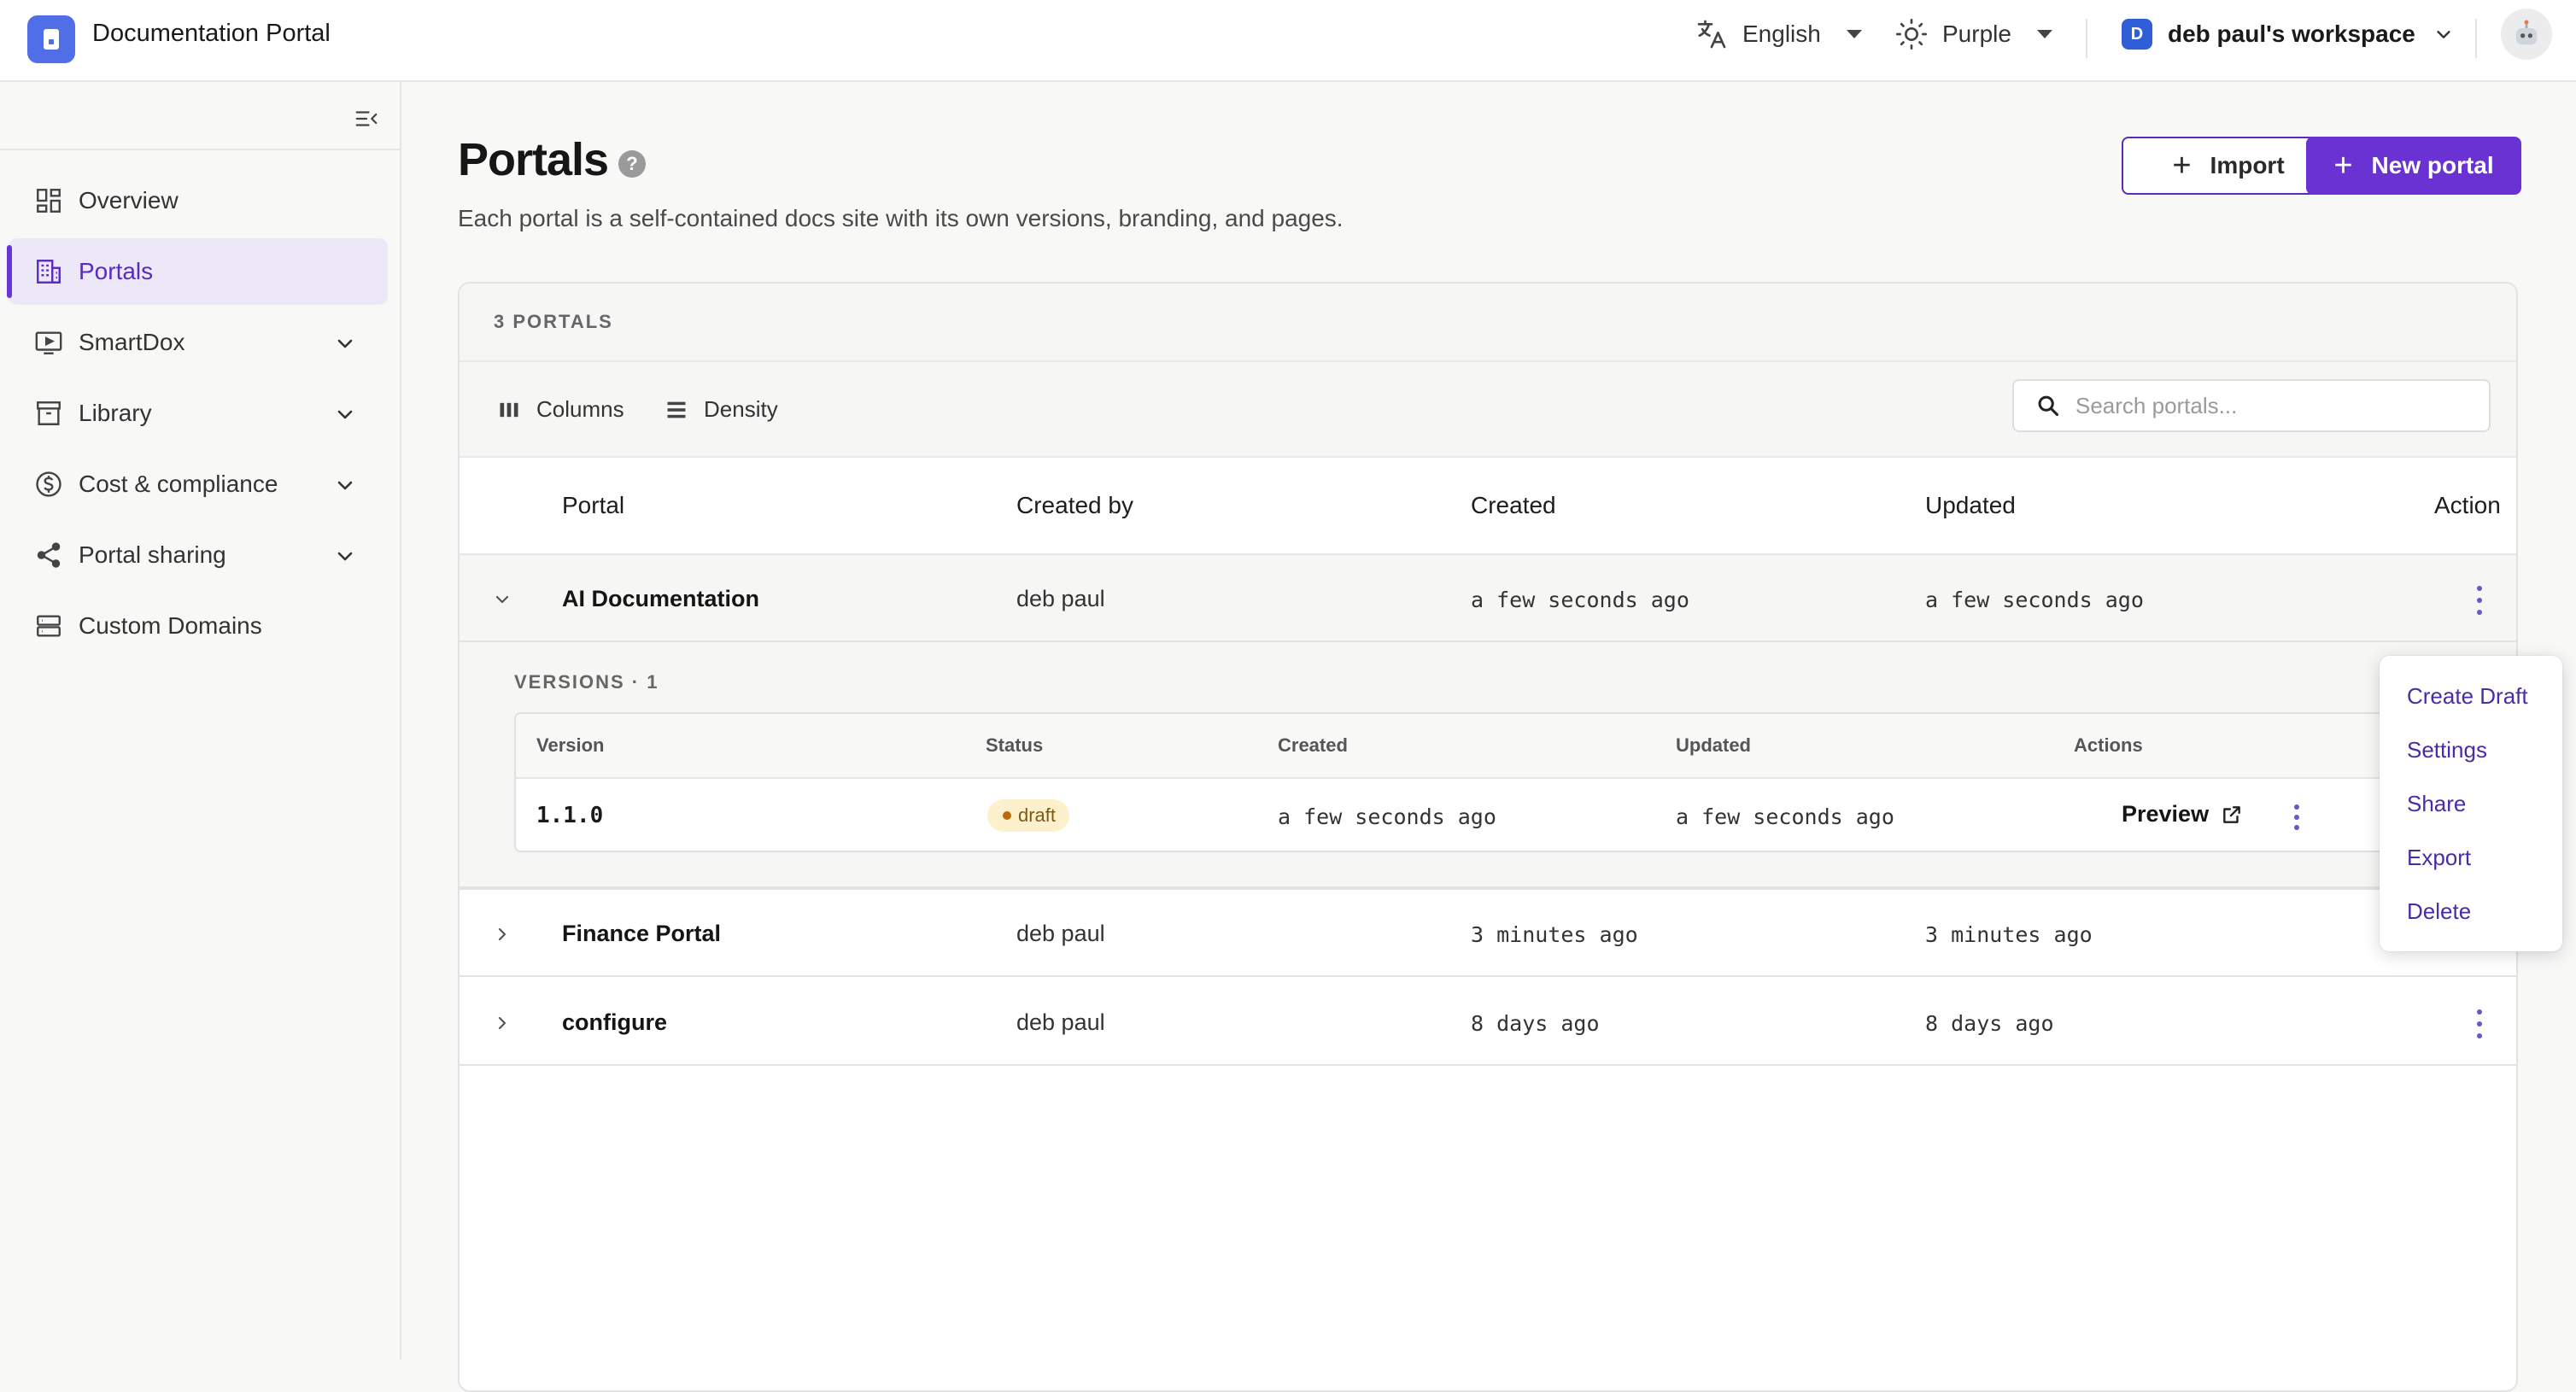 Image resolution: width=2576 pixels, height=1392 pixels. I want to click on play-screen-icon, so click(48, 342).